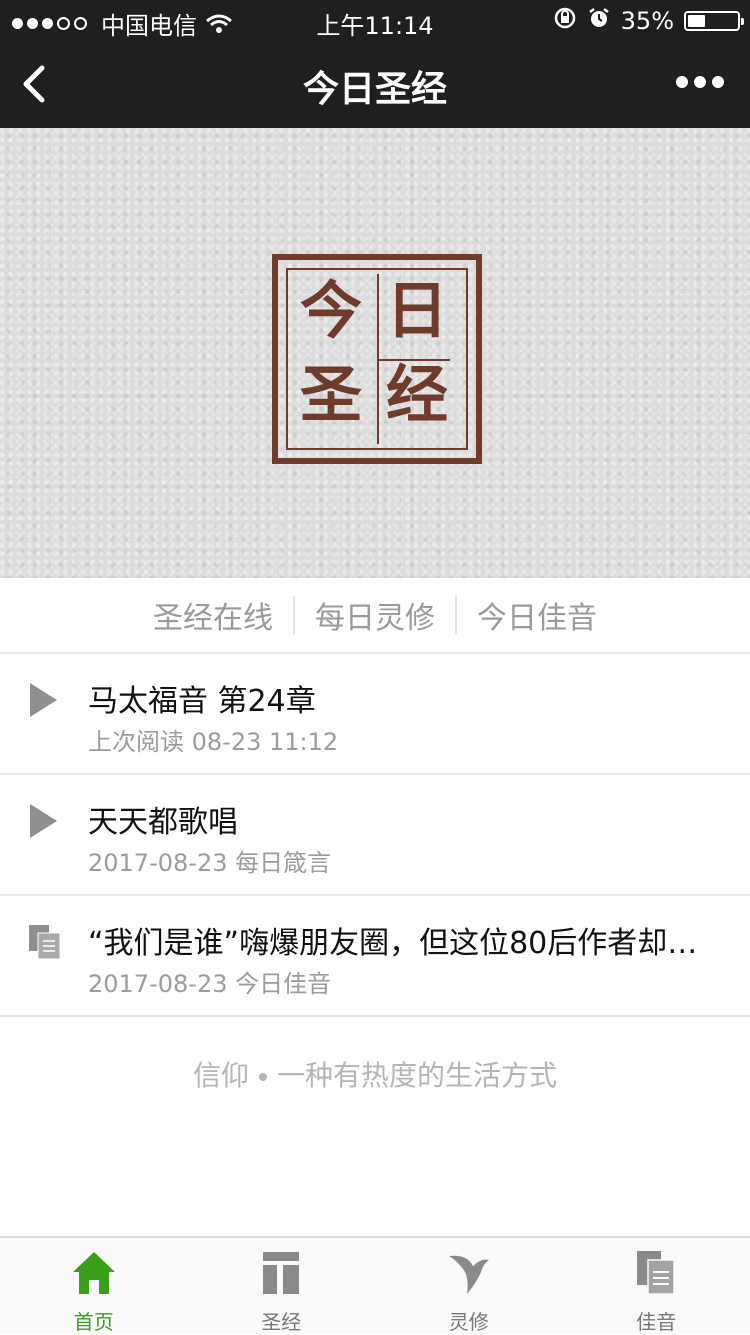 This screenshot has height=1335, width=750. What do you see at coordinates (403, 819) in the screenshot?
I see `list-item-title: 天天都歌唱` at bounding box center [403, 819].